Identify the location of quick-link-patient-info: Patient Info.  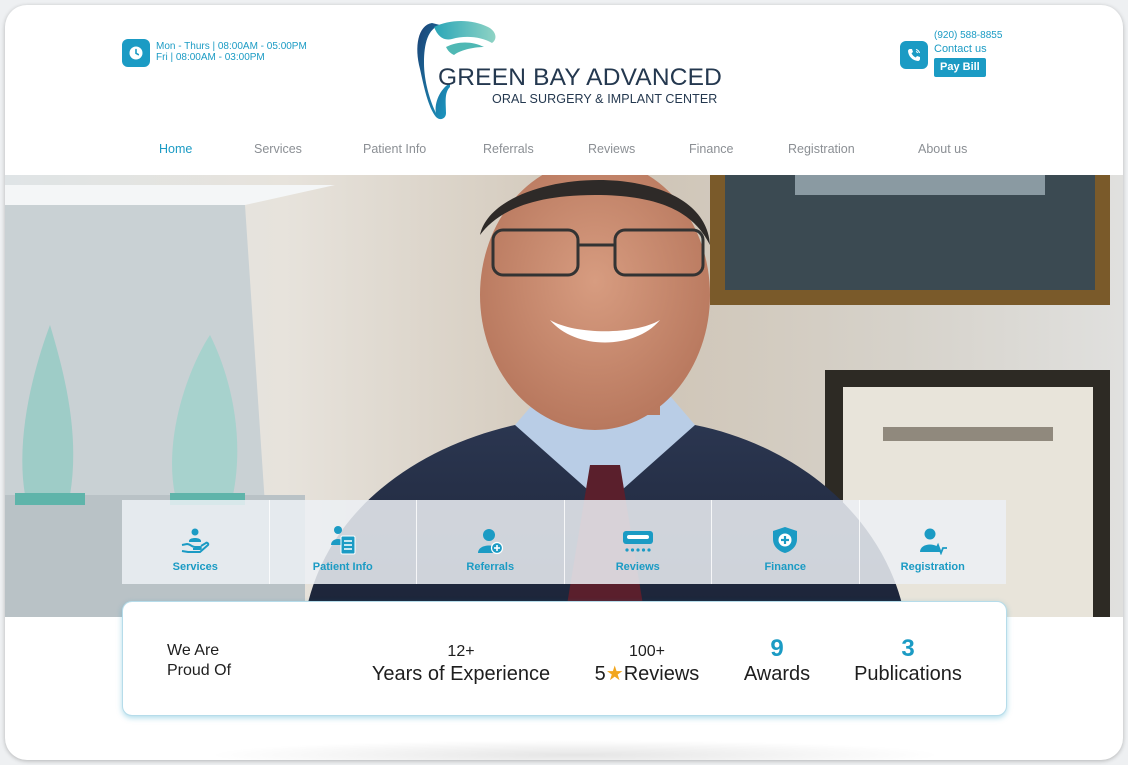
(343, 542).